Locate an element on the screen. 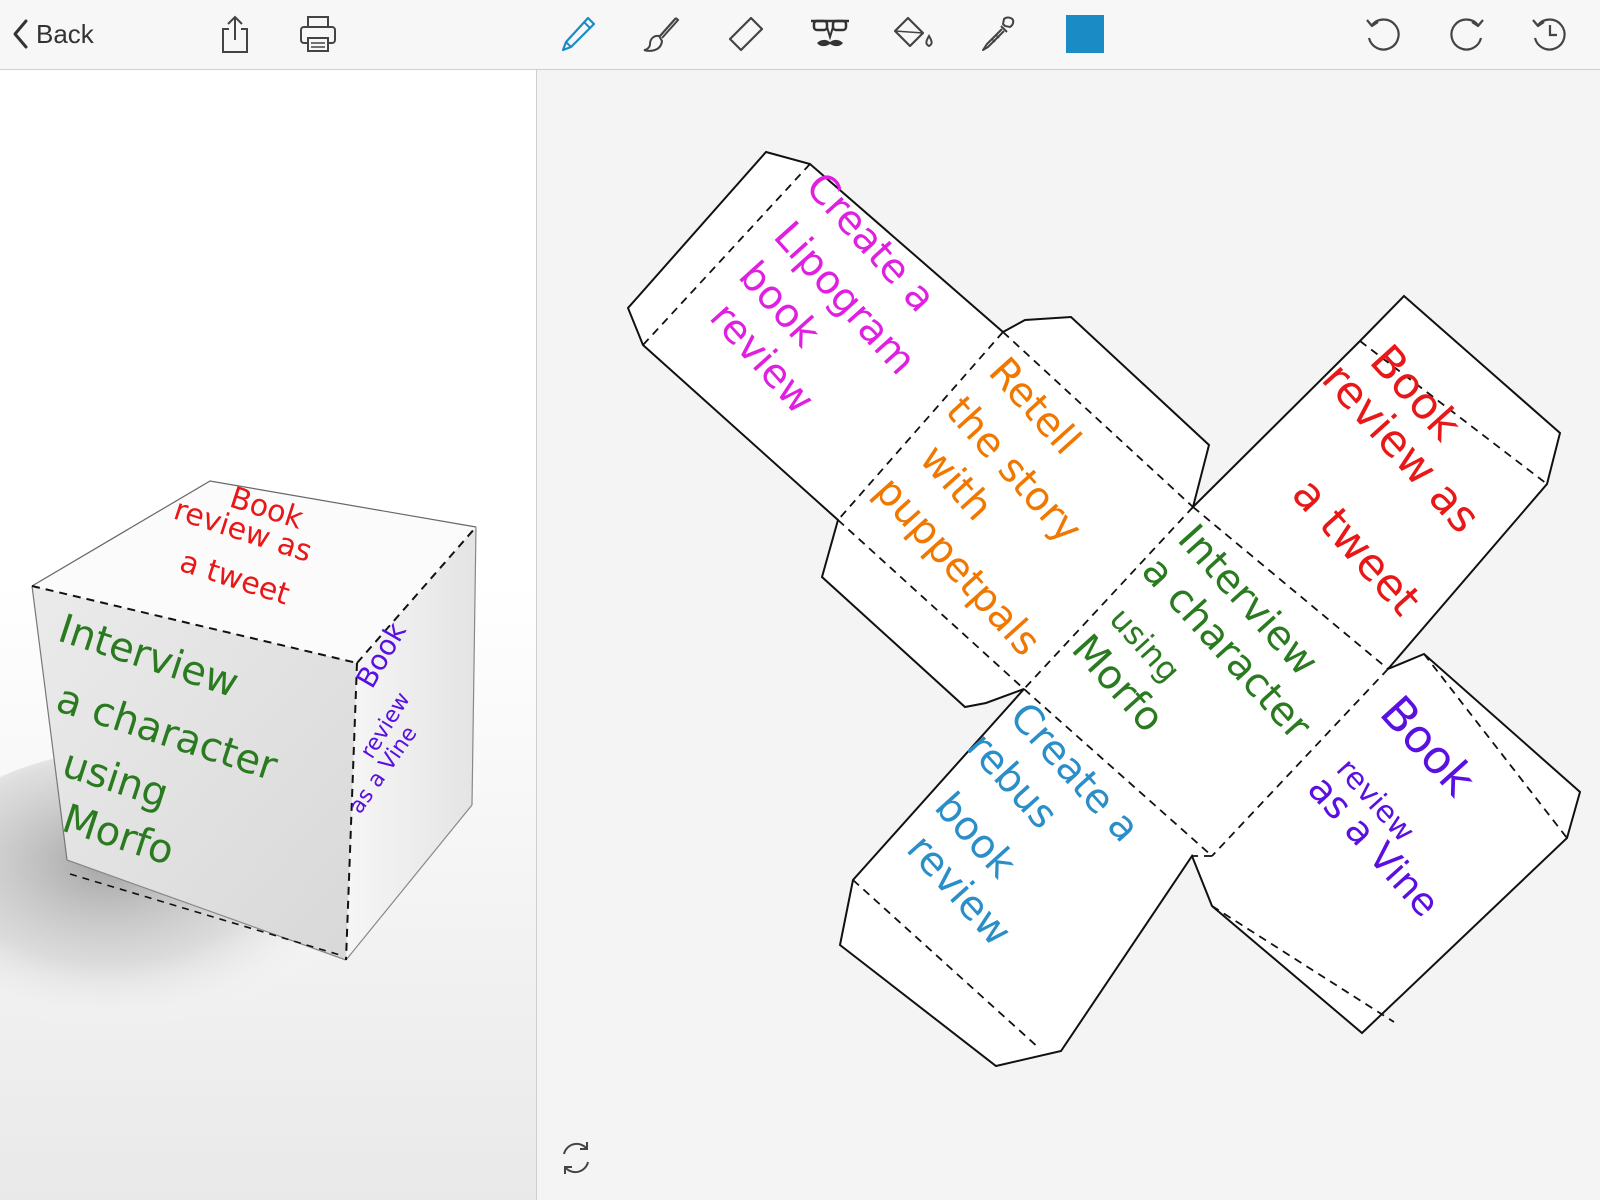 The width and height of the screenshot is (1600, 1200). paint-bucket-icon is located at coordinates (913, 32).